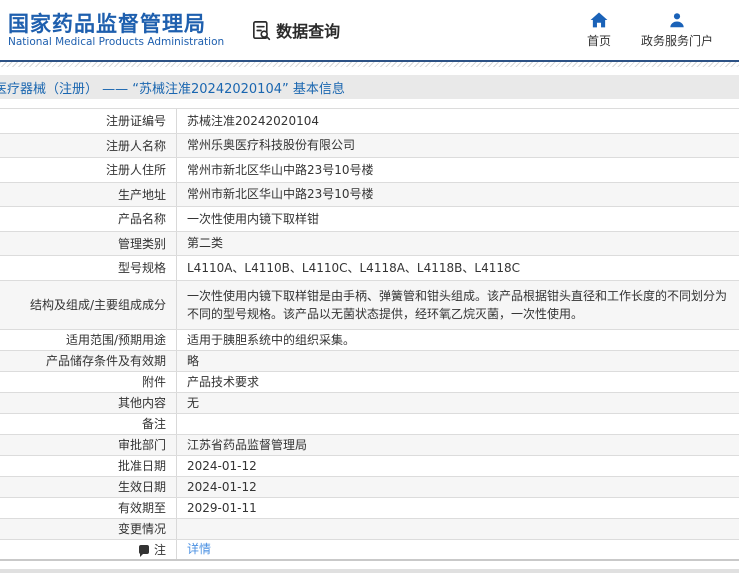 The width and height of the screenshot is (739, 573). What do you see at coordinates (88, 304) in the screenshot?
I see `row-label: 结构及组成/主要组成成分` at bounding box center [88, 304].